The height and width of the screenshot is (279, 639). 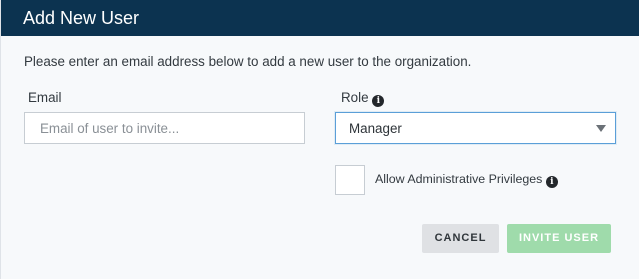 What do you see at coordinates (350, 180) in the screenshot?
I see `admin-privileges-checkbox` at bounding box center [350, 180].